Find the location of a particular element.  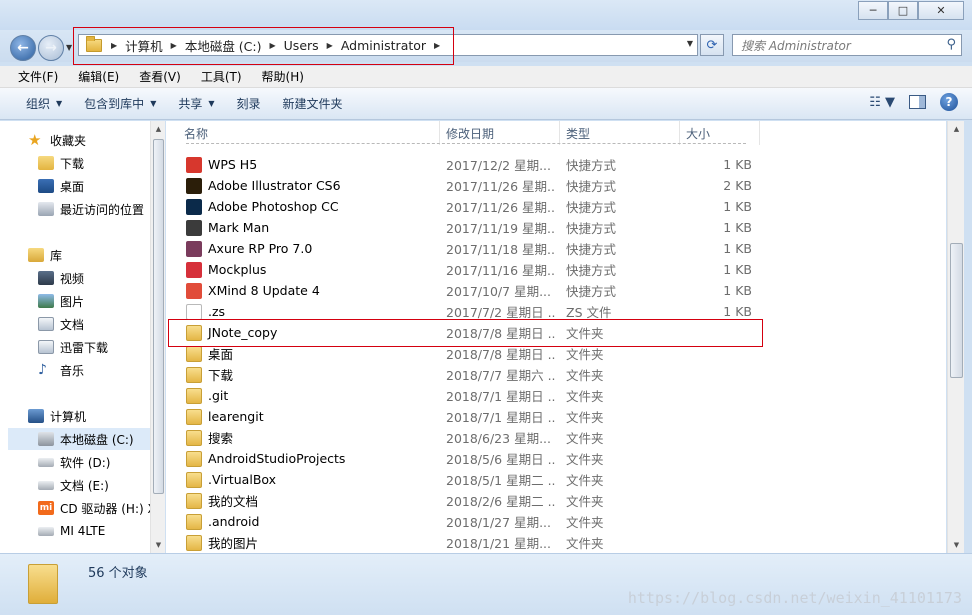

file-name-cell: 我的文档 is located at coordinates (311, 500).